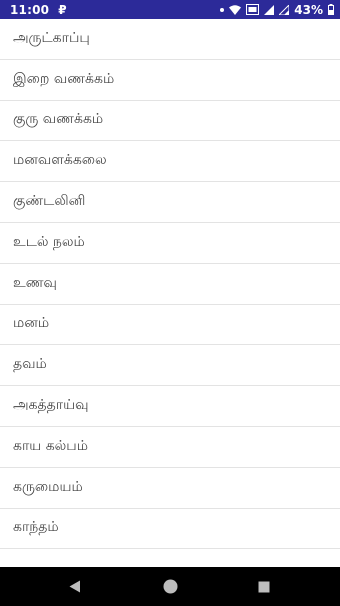 This screenshot has width=340, height=606. What do you see at coordinates (36, 527) in the screenshot?
I see `menu-item-label: காந்தம்` at bounding box center [36, 527].